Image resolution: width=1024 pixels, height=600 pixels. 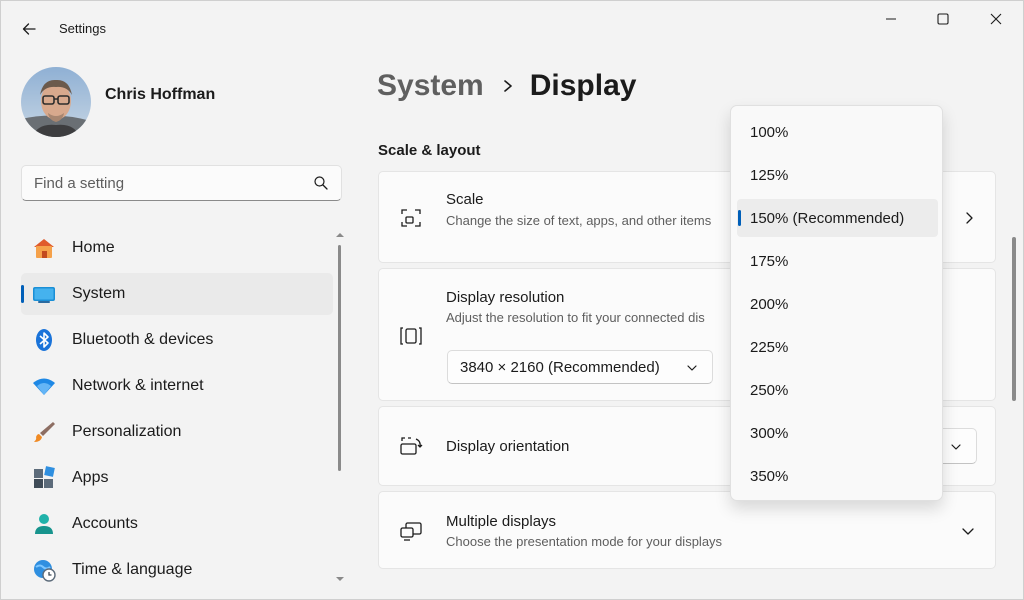 What do you see at coordinates (837, 261) in the screenshot?
I see `scale-option-175: 175%` at bounding box center [837, 261].